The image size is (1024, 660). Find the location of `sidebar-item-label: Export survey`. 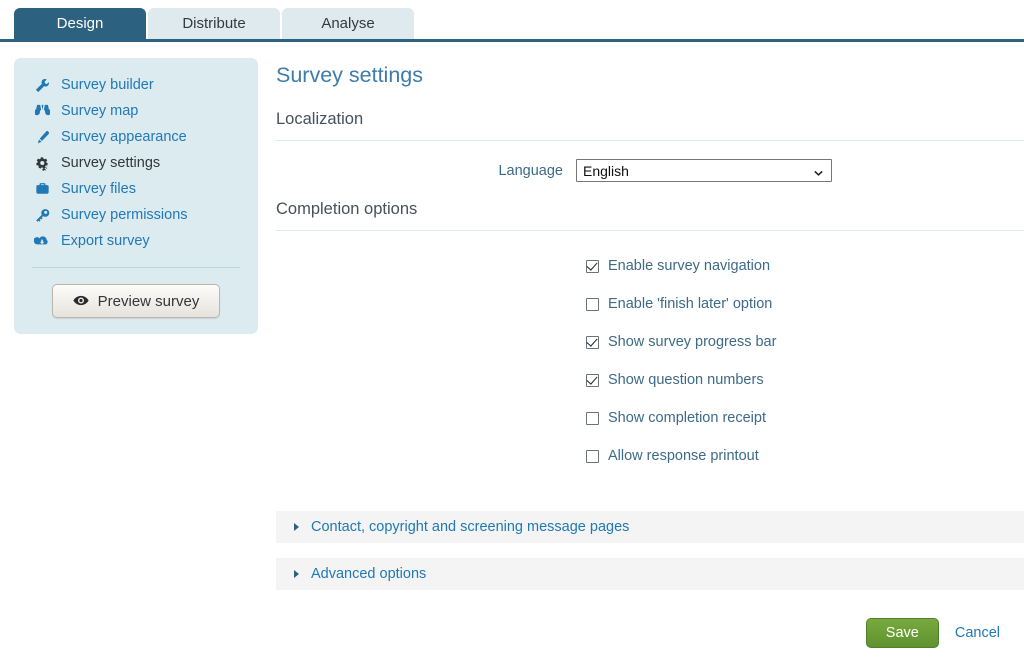

sidebar-item-label: Export survey is located at coordinates (105, 241).